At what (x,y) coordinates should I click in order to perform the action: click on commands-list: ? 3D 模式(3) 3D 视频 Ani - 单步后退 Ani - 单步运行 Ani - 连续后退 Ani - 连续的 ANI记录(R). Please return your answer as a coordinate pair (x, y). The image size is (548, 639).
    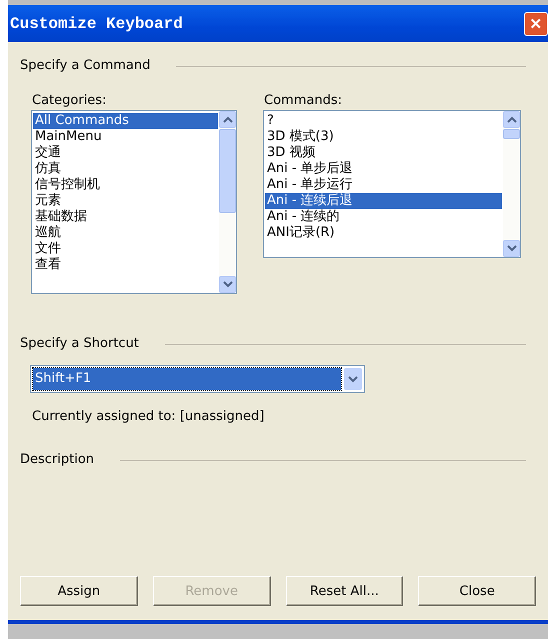
    Looking at the image, I should click on (392, 184).